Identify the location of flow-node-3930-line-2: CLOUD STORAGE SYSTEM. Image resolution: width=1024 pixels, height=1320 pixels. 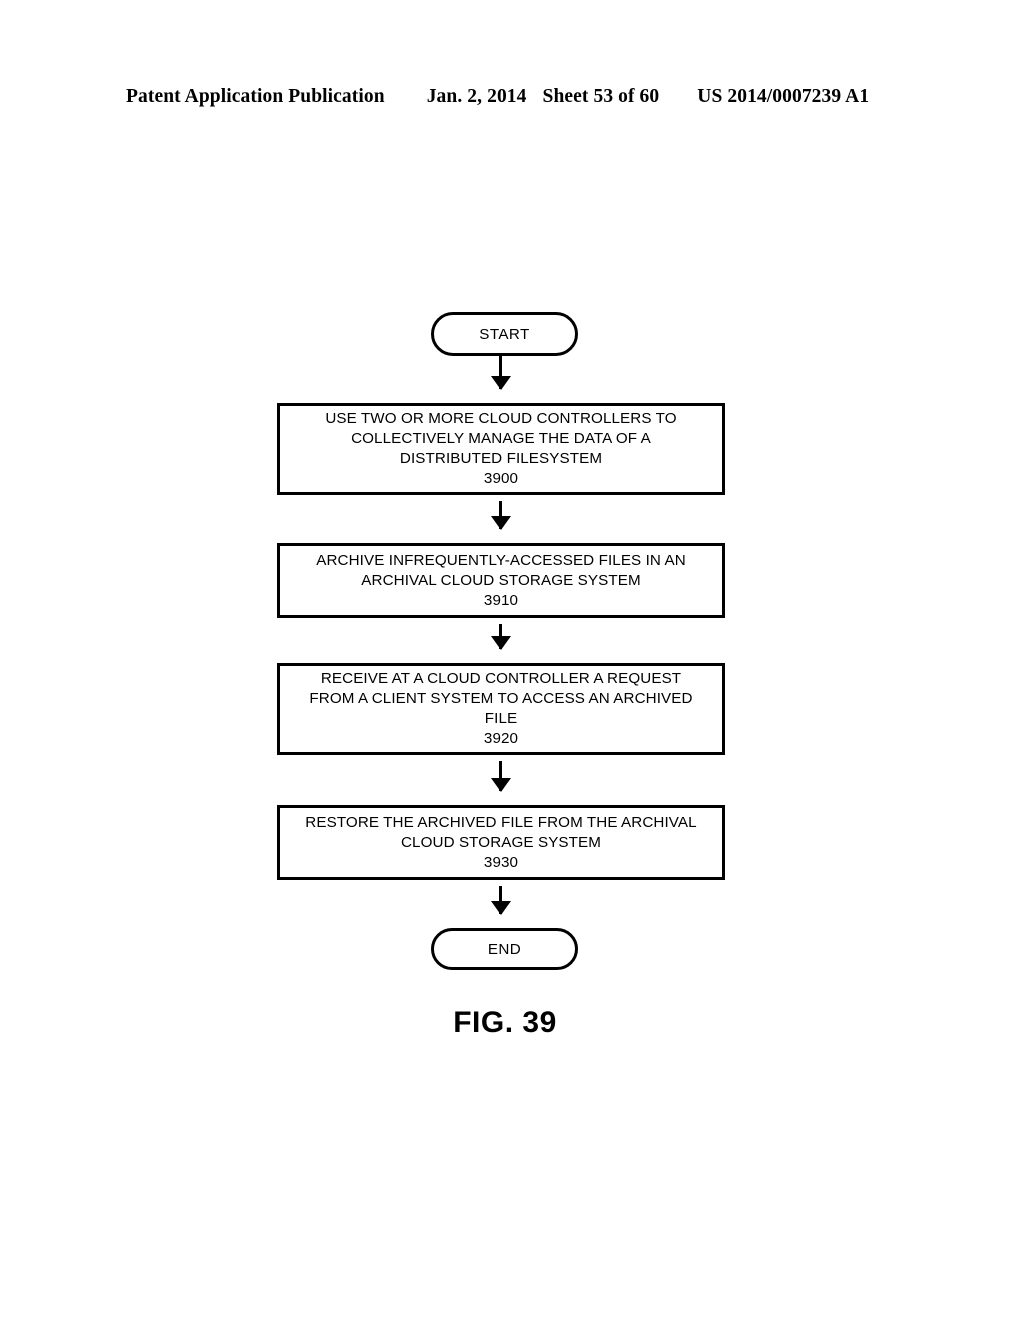
(501, 842).